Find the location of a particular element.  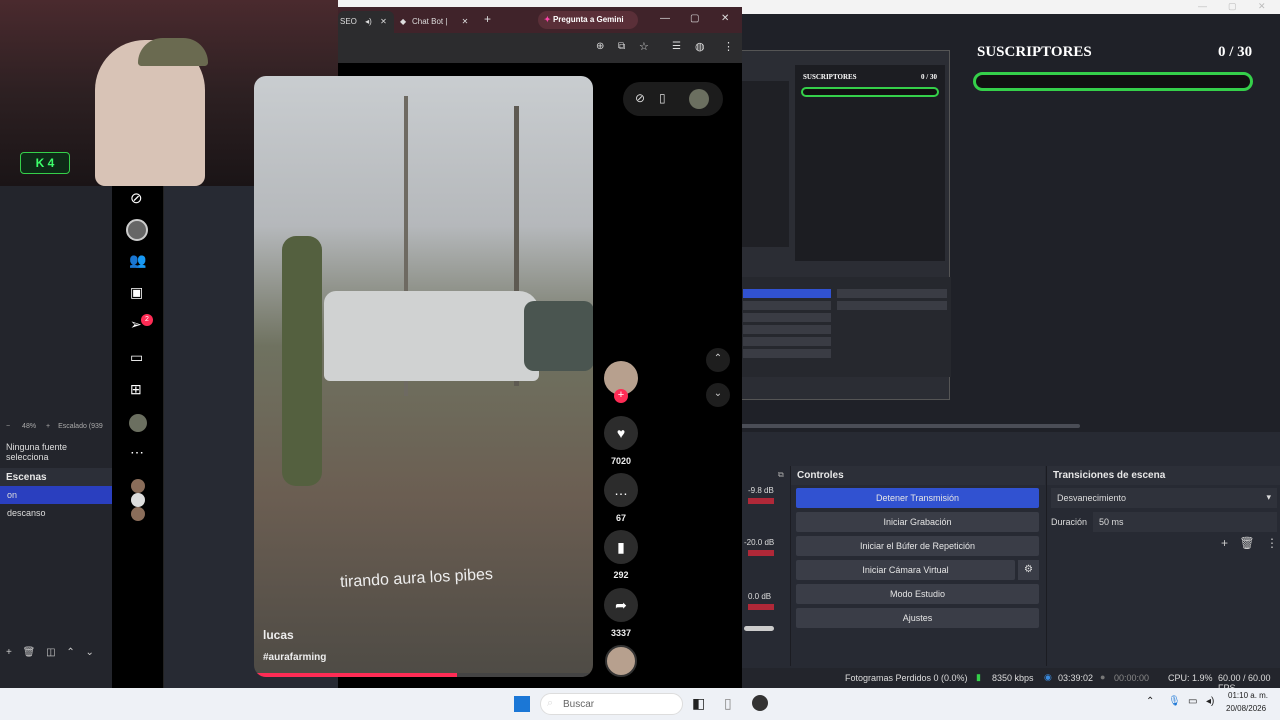

like-button: ♥ is located at coordinates (621, 433).